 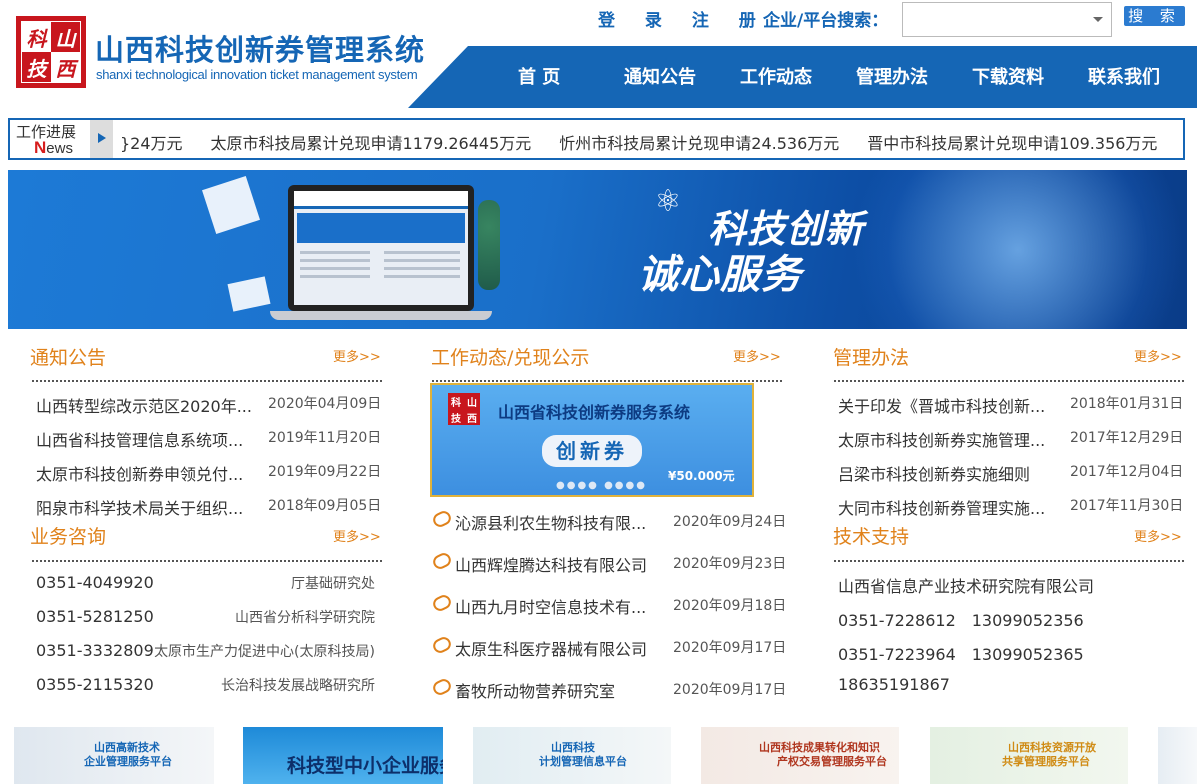 What do you see at coordinates (1007, 19) in the screenshot?
I see `search-input` at bounding box center [1007, 19].